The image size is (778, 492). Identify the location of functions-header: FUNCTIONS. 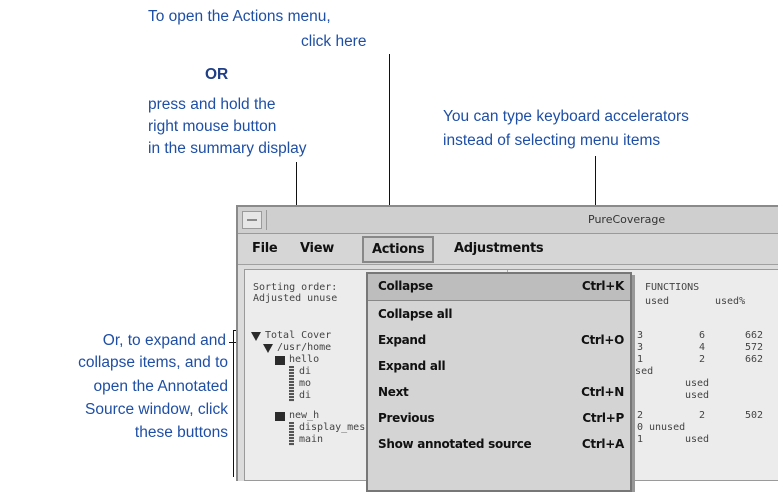
(672, 287).